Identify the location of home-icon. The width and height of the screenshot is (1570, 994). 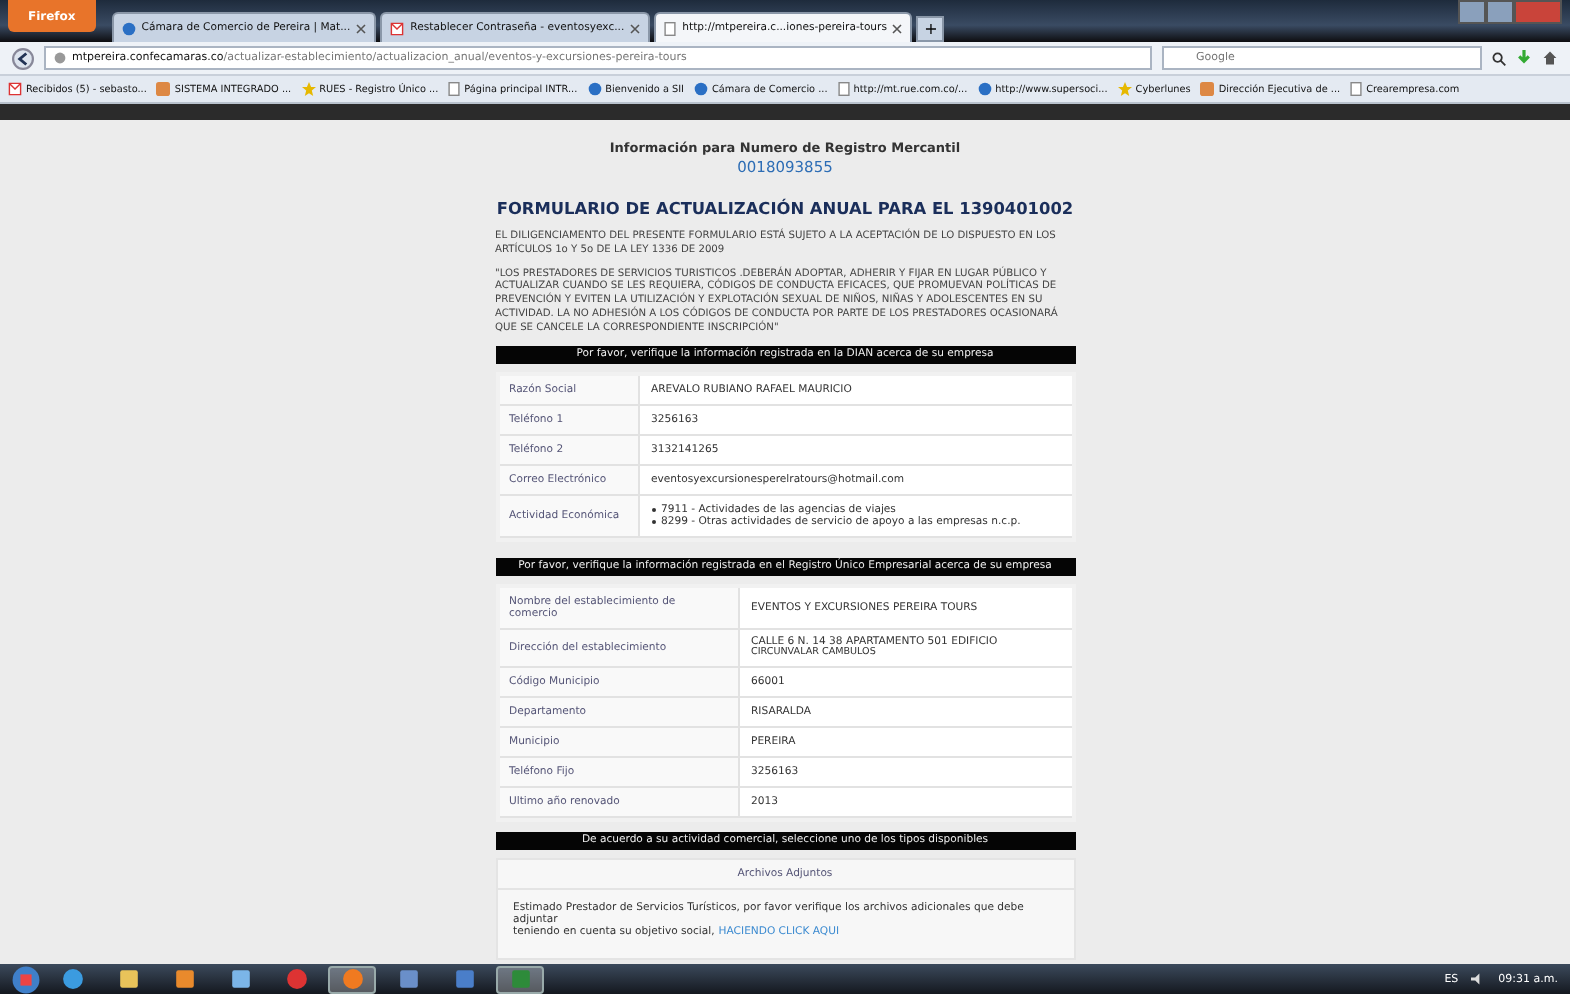
(1550, 58).